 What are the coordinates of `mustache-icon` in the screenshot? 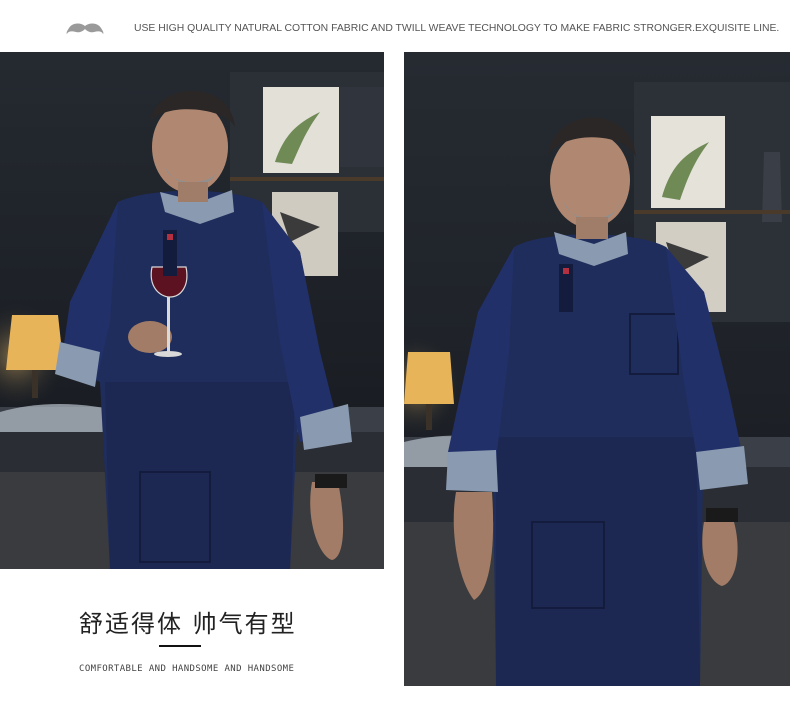 It's located at (85, 28).